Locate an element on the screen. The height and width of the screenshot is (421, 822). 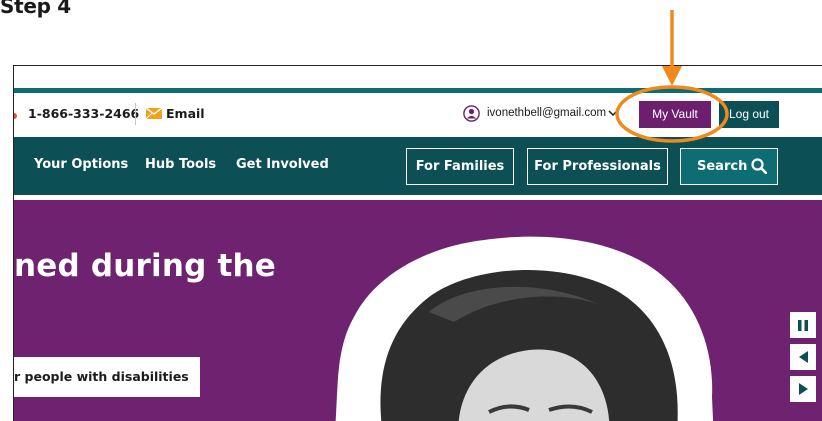
carousel-prev-button is located at coordinates (803, 357).